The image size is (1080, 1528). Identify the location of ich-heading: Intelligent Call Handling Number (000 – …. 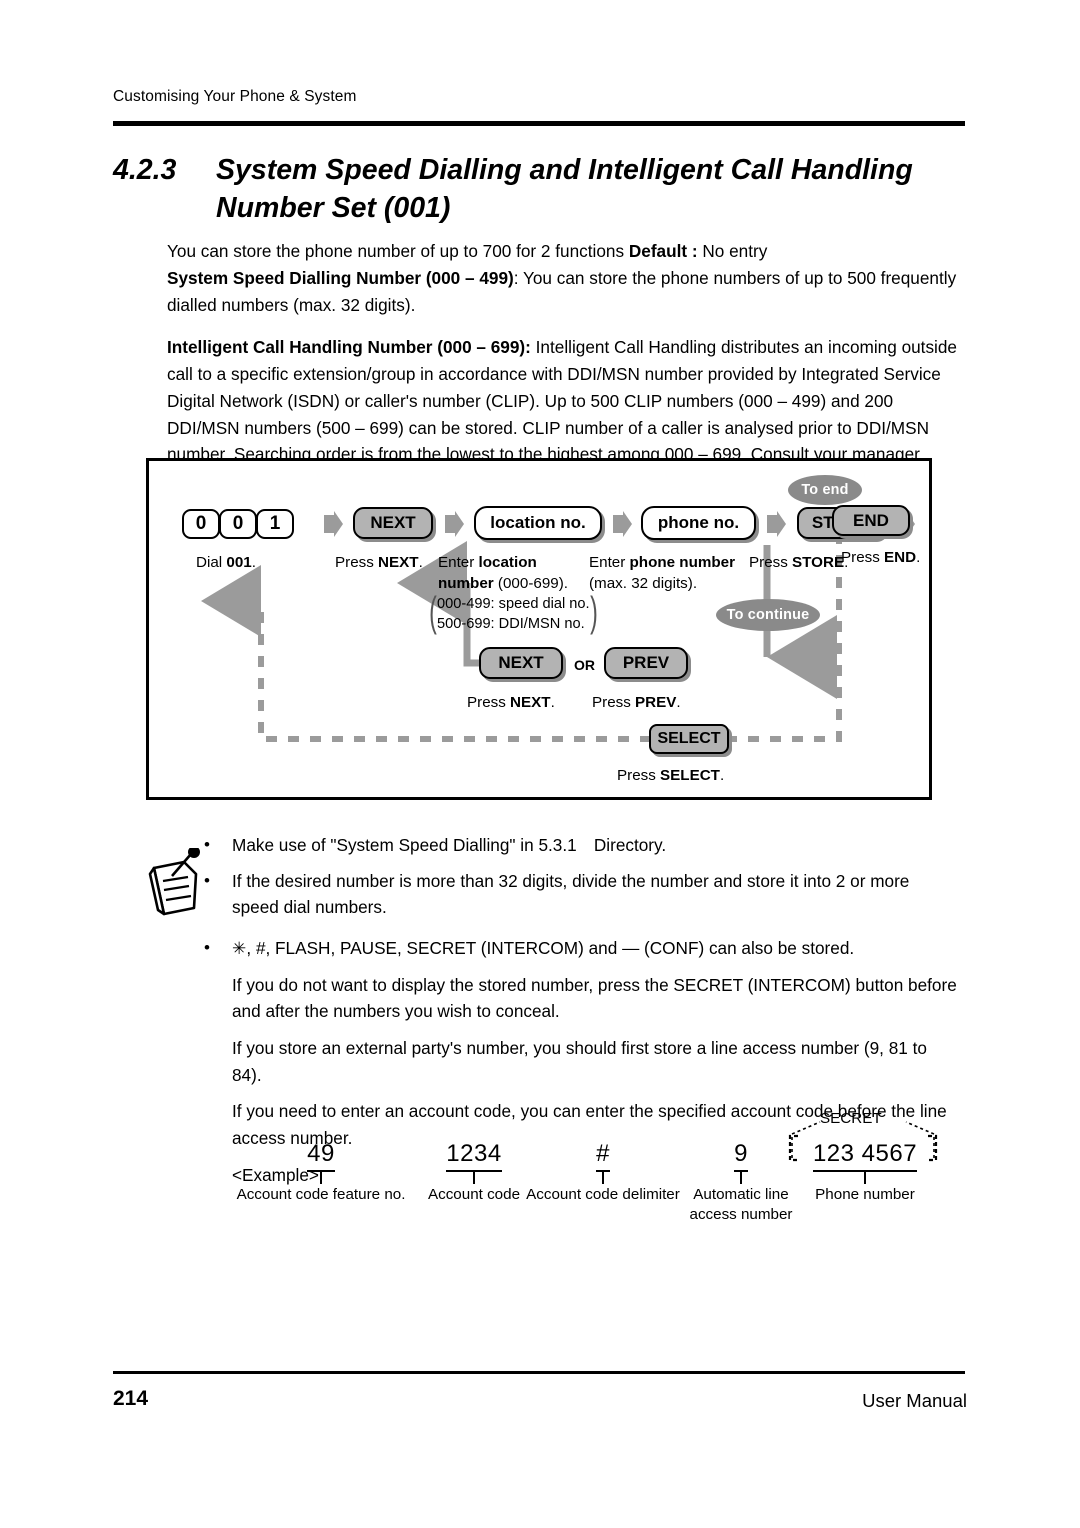
(349, 347).